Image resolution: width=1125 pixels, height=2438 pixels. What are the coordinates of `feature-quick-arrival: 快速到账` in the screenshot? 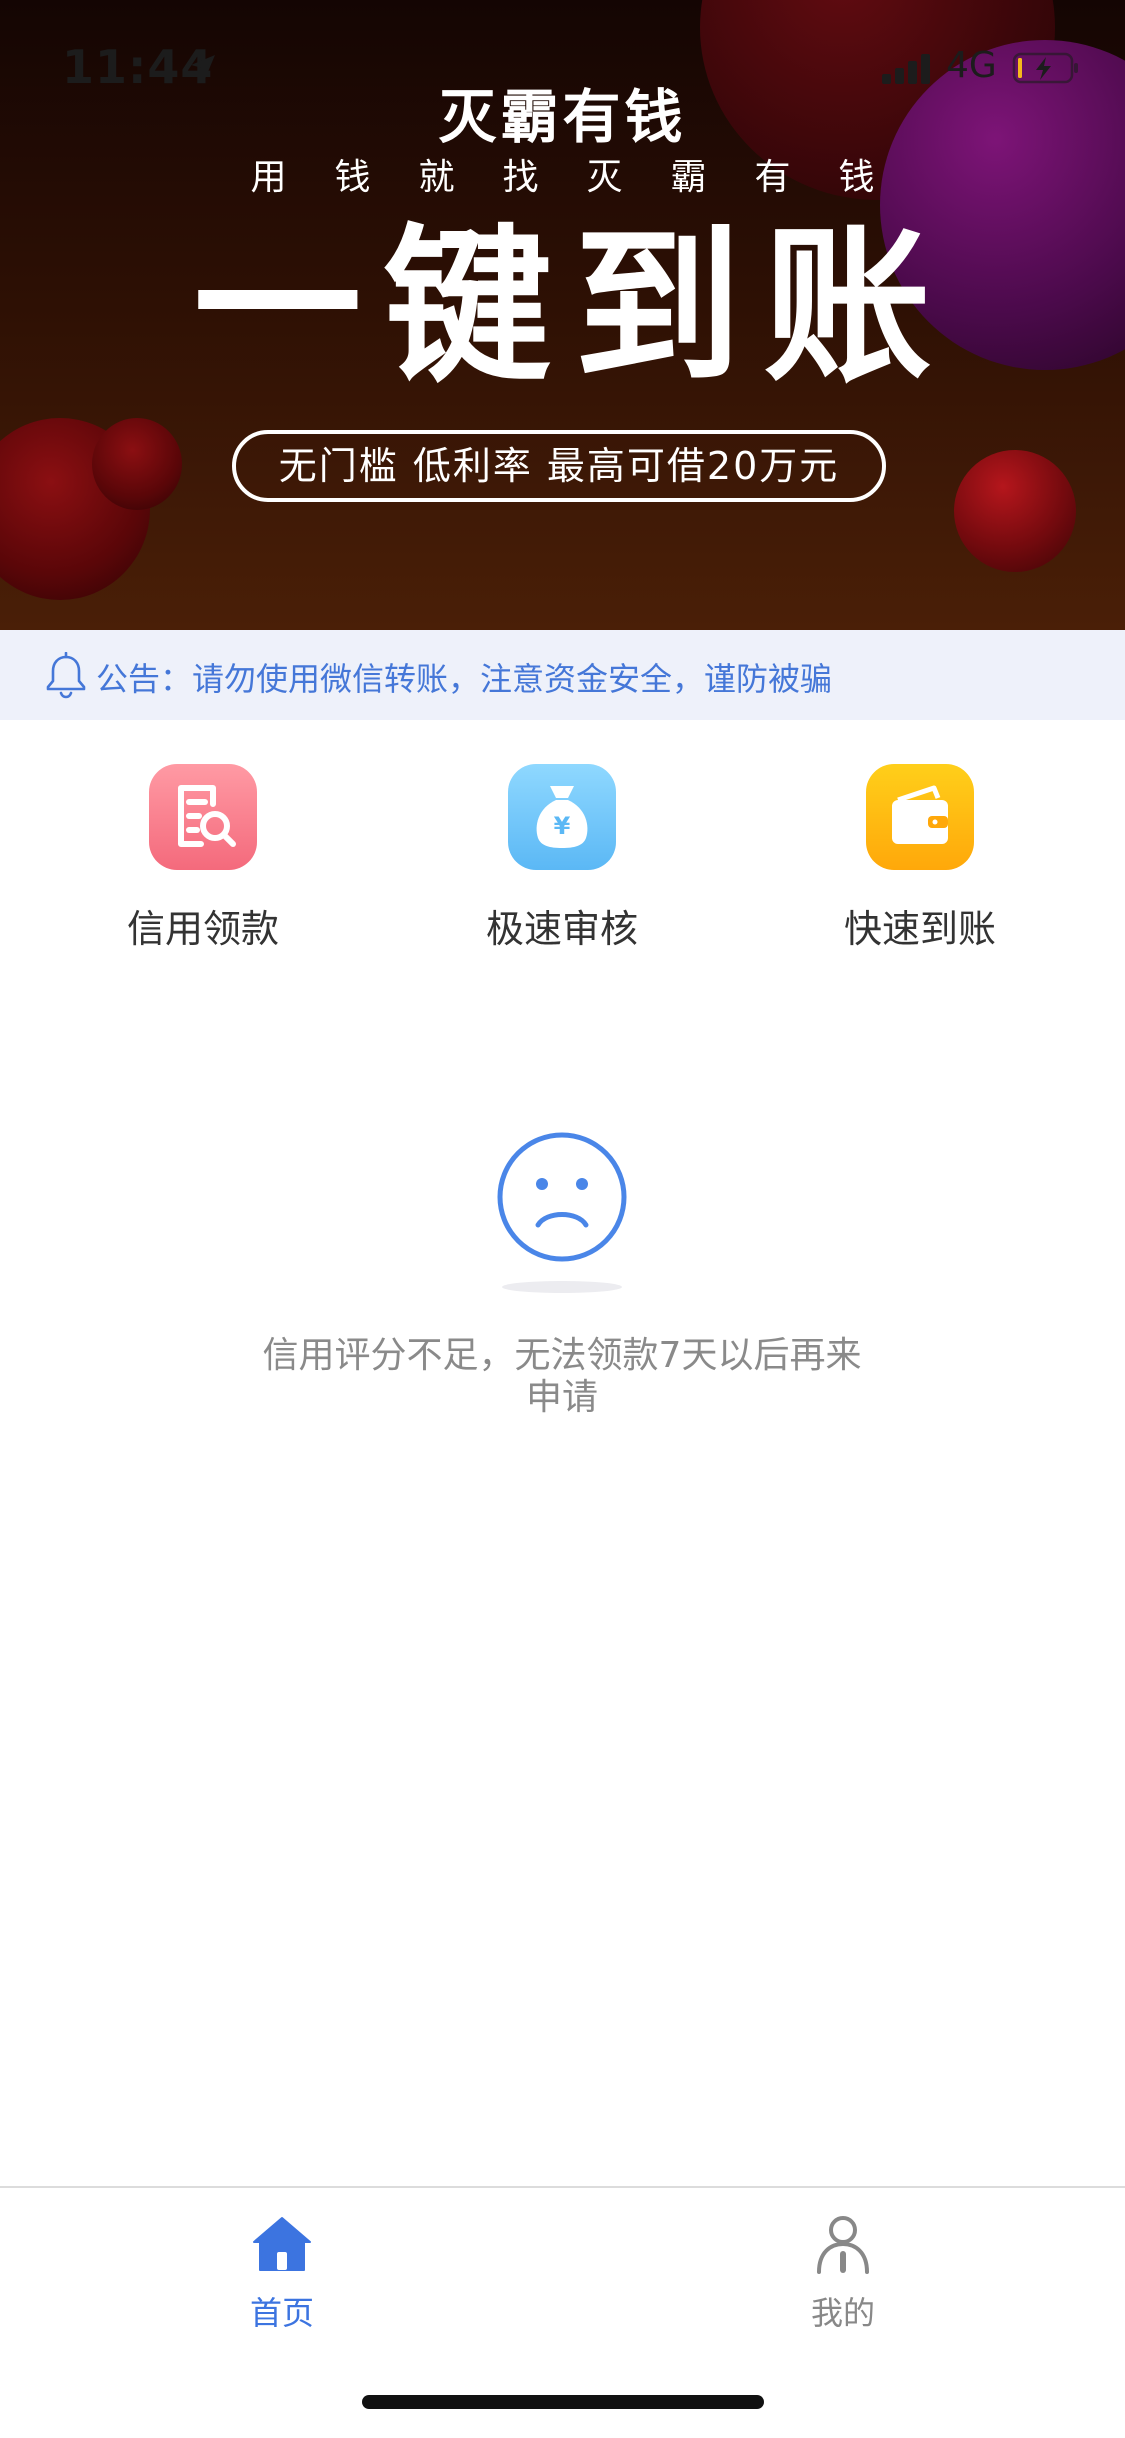 It's located at (920, 858).